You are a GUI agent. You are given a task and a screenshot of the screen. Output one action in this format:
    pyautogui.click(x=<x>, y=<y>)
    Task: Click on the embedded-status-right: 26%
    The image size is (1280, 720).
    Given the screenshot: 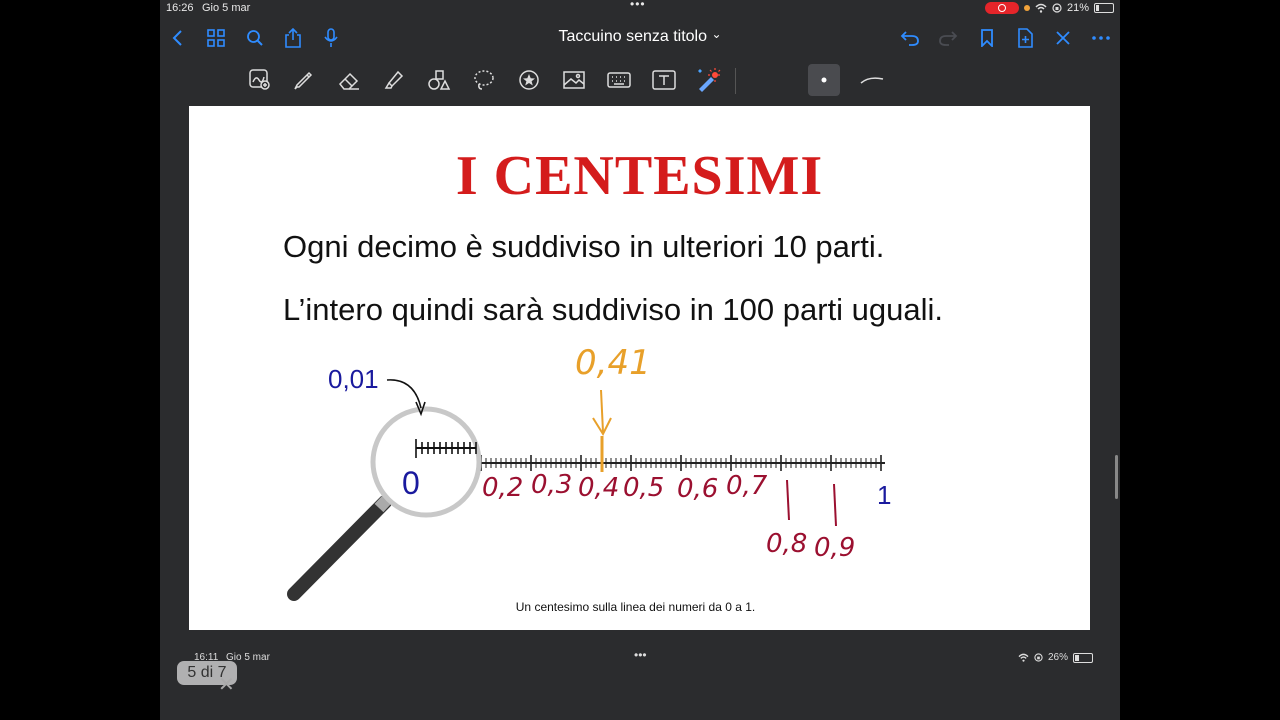 What is the action you would take?
    pyautogui.click(x=1056, y=657)
    